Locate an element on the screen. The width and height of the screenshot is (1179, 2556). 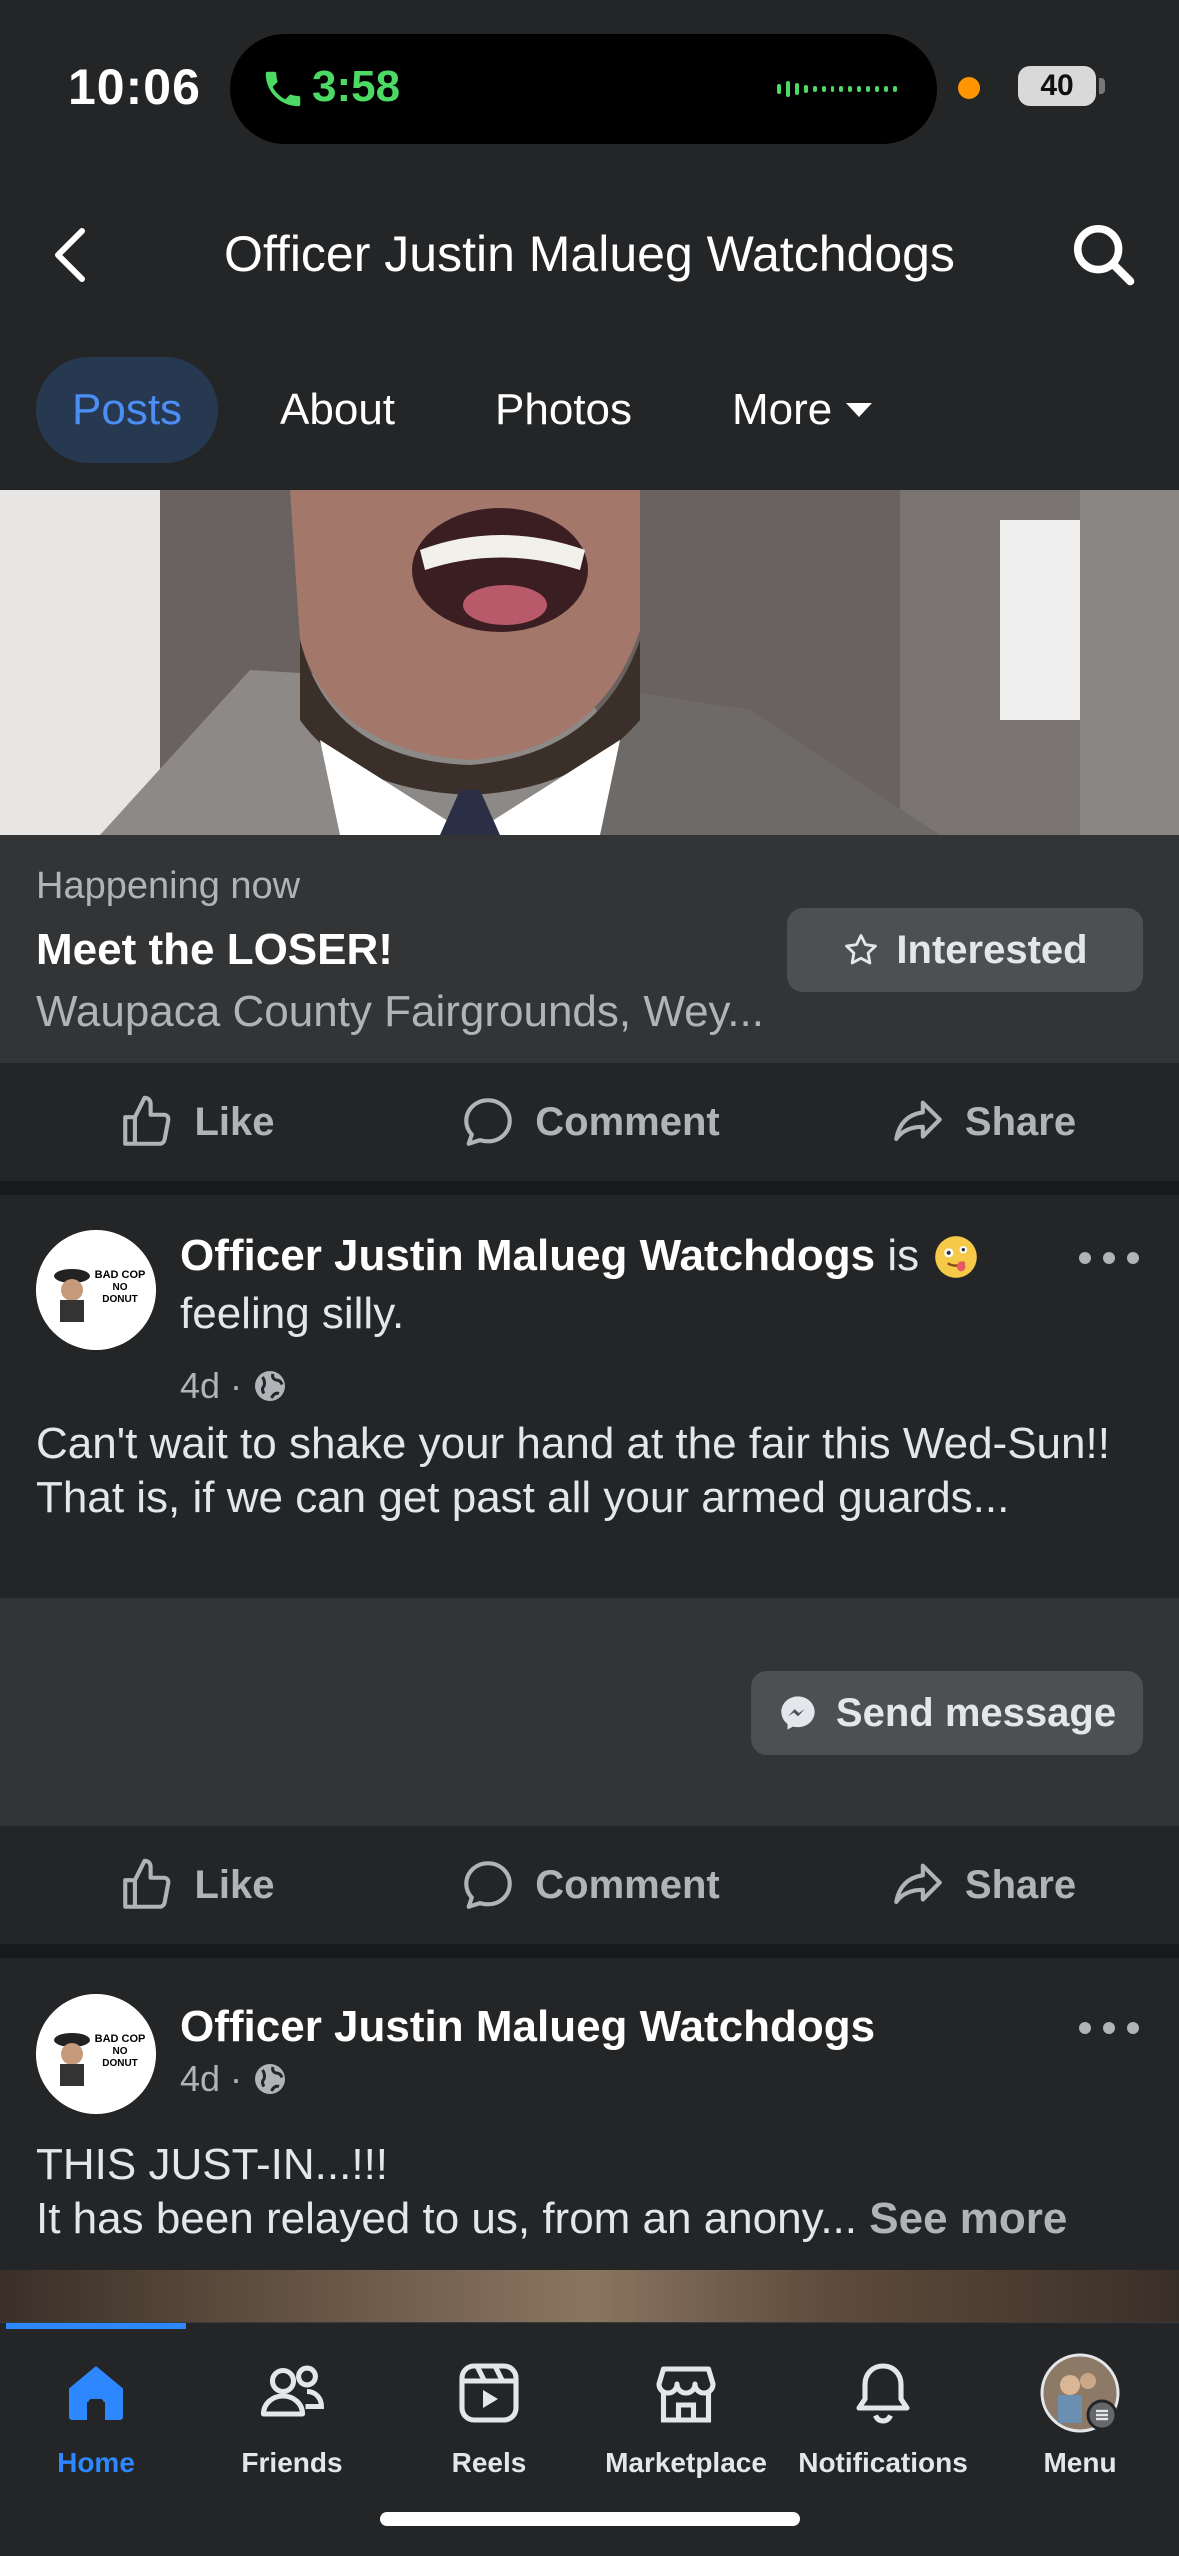
home-indicator-bar is located at coordinates (590, 2519).